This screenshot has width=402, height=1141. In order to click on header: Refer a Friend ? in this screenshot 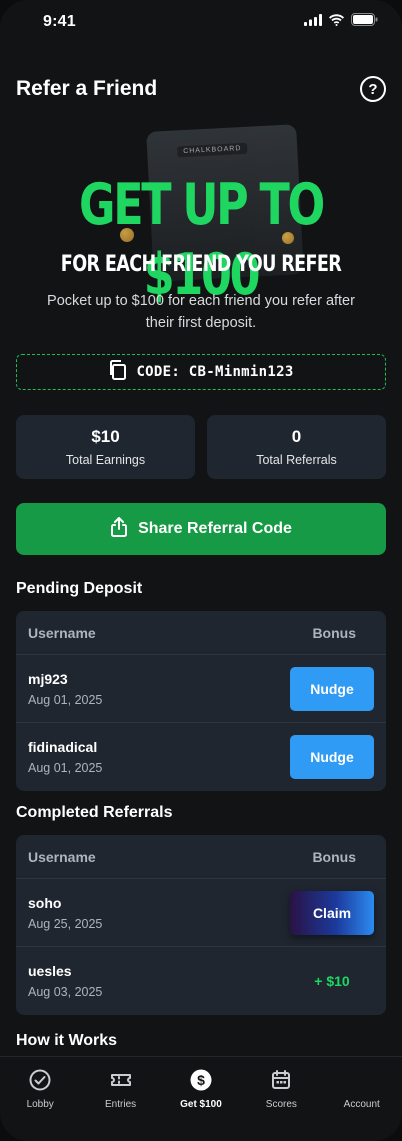, I will do `click(201, 89)`.